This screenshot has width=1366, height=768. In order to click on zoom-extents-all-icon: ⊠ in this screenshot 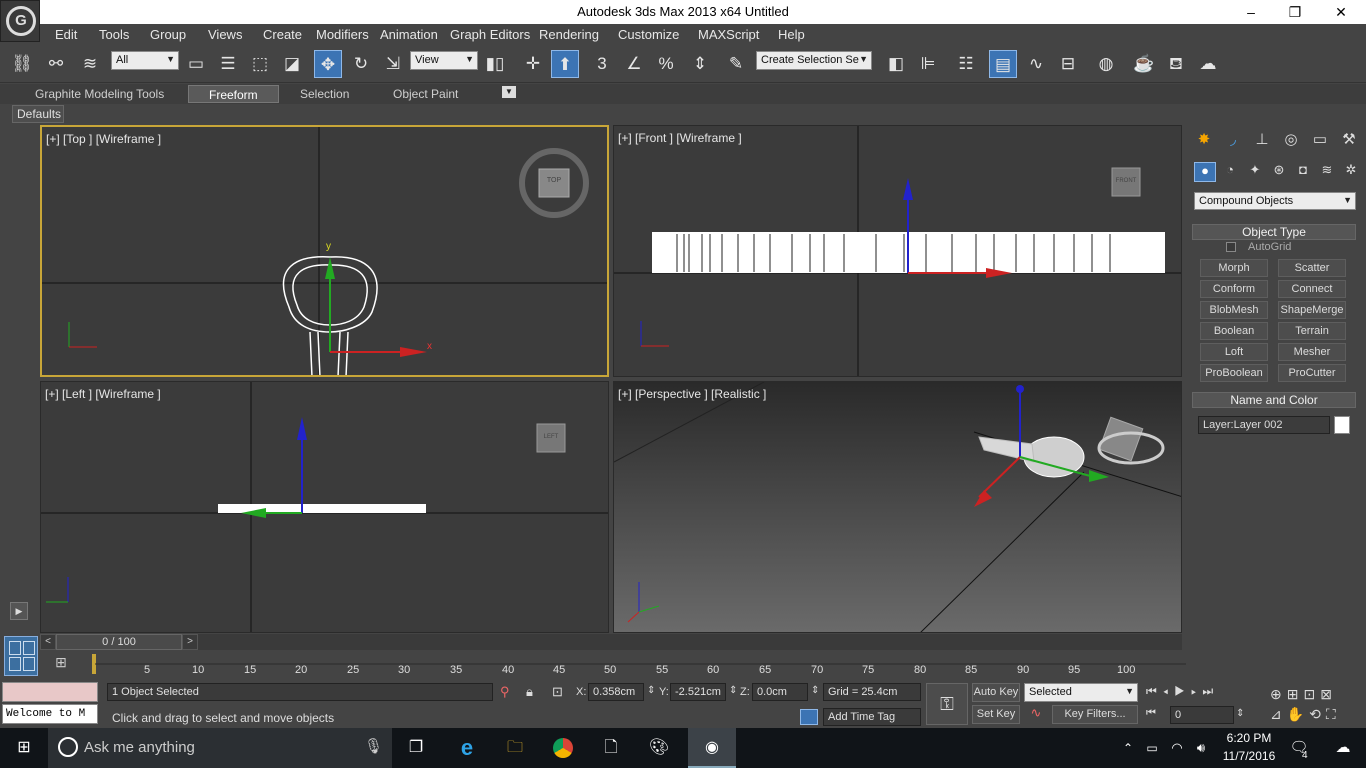, I will do `click(1328, 694)`.